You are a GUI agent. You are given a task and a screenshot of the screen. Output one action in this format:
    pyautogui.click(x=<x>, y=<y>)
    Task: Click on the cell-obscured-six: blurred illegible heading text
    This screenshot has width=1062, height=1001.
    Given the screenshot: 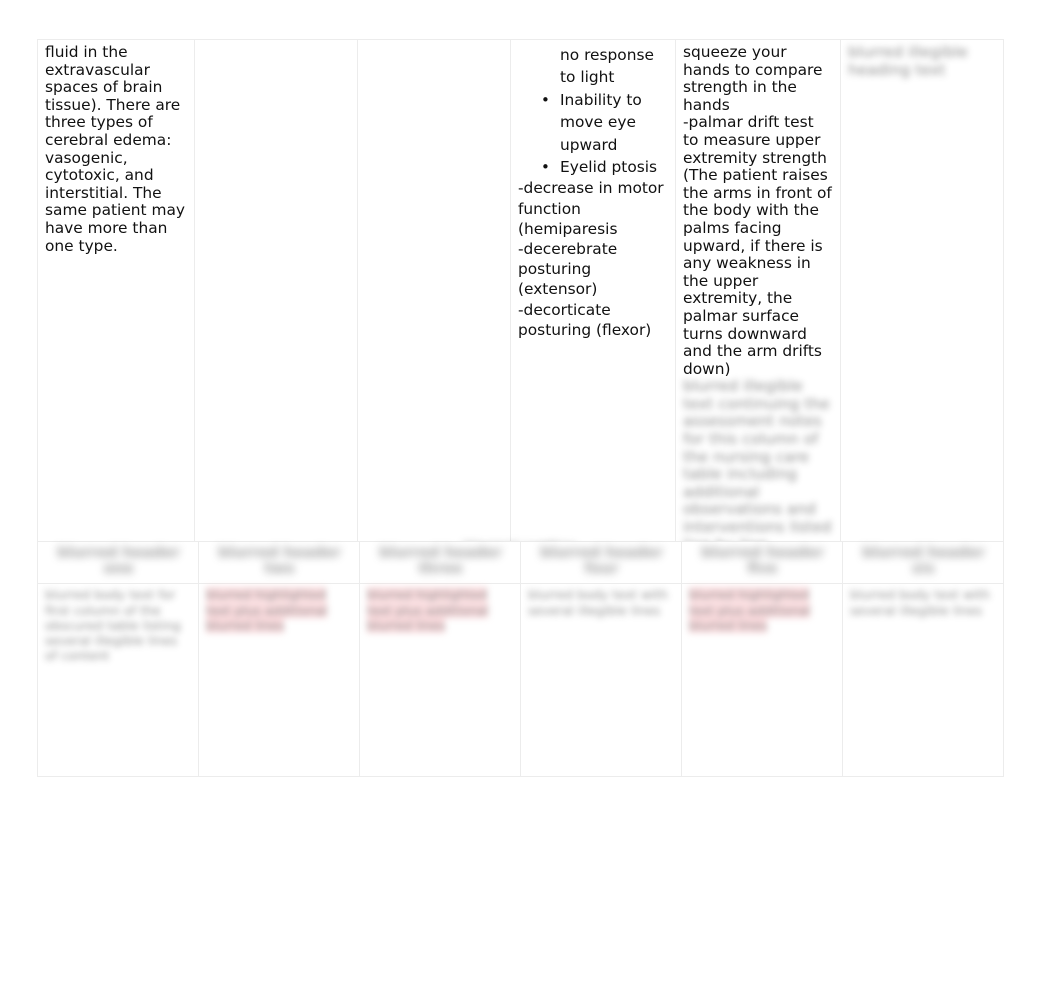 What is the action you would take?
    pyautogui.click(x=922, y=299)
    